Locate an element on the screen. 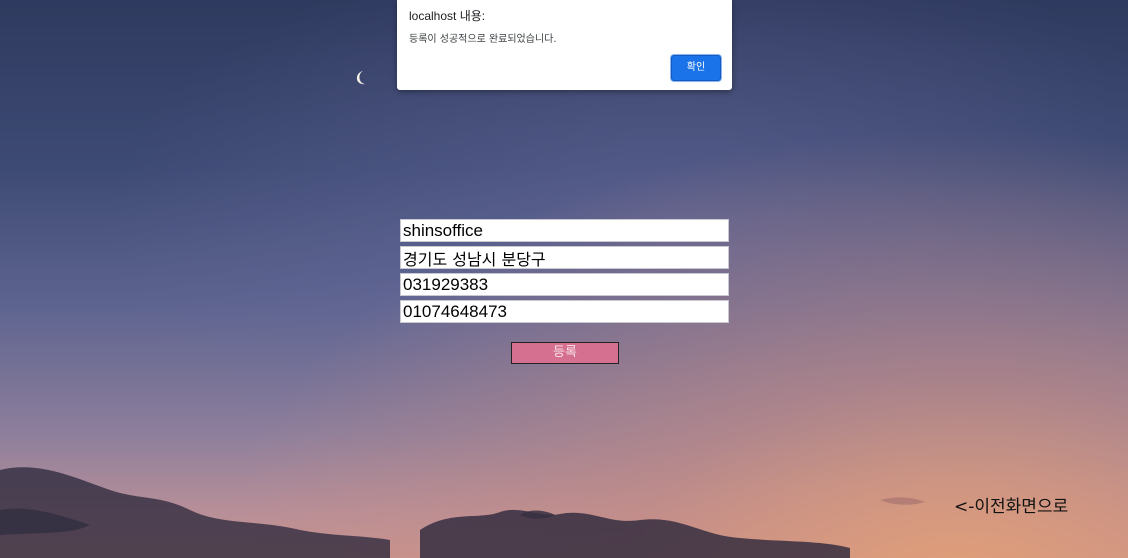  dialog-ok-button: 확인 is located at coordinates (696, 68).